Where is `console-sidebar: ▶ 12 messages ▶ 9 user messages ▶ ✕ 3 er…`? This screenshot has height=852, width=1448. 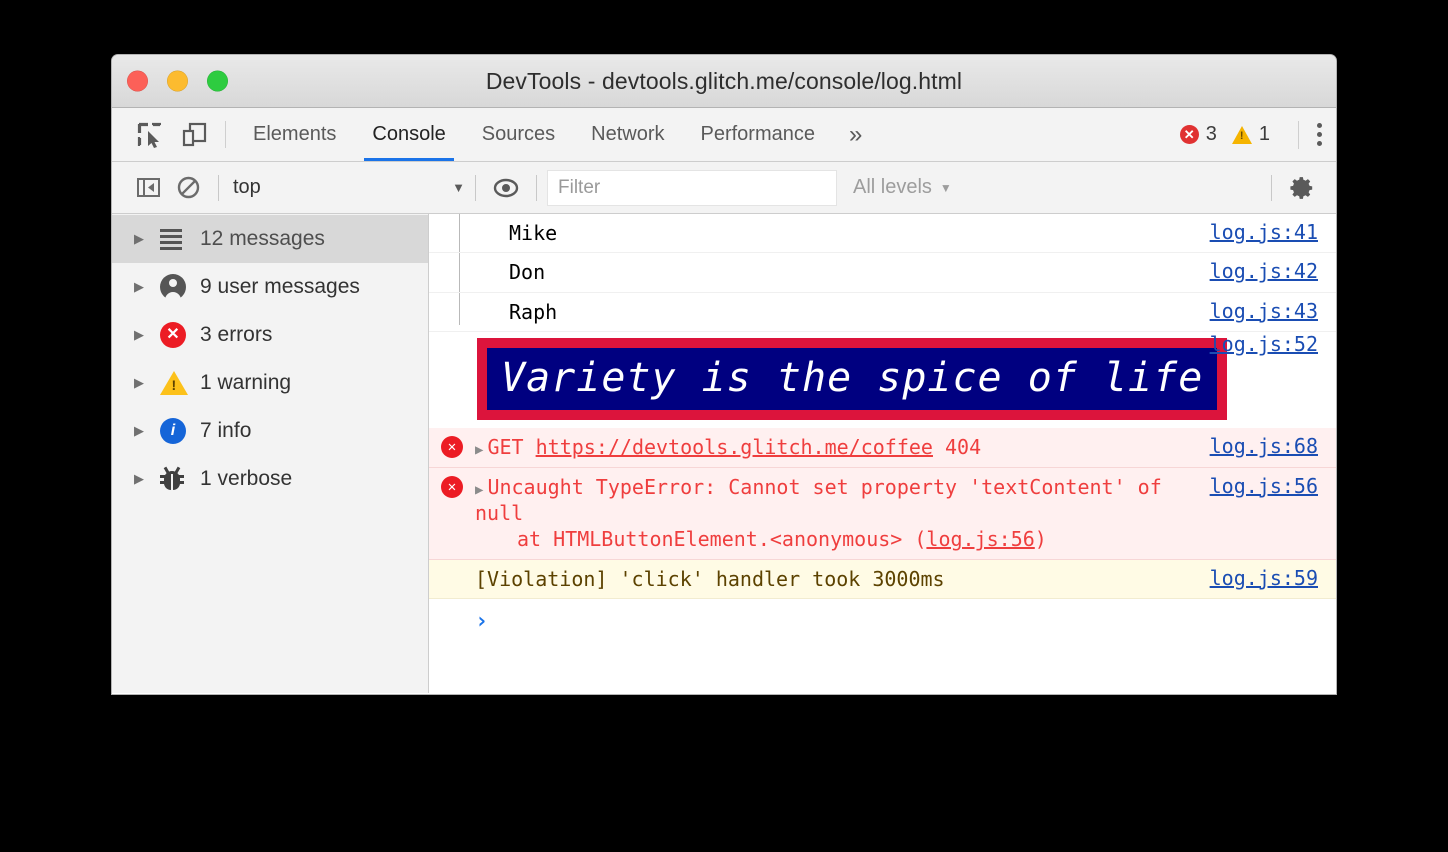
console-sidebar: ▶ 12 messages ▶ 9 user messages ▶ ✕ 3 er… is located at coordinates (270, 453).